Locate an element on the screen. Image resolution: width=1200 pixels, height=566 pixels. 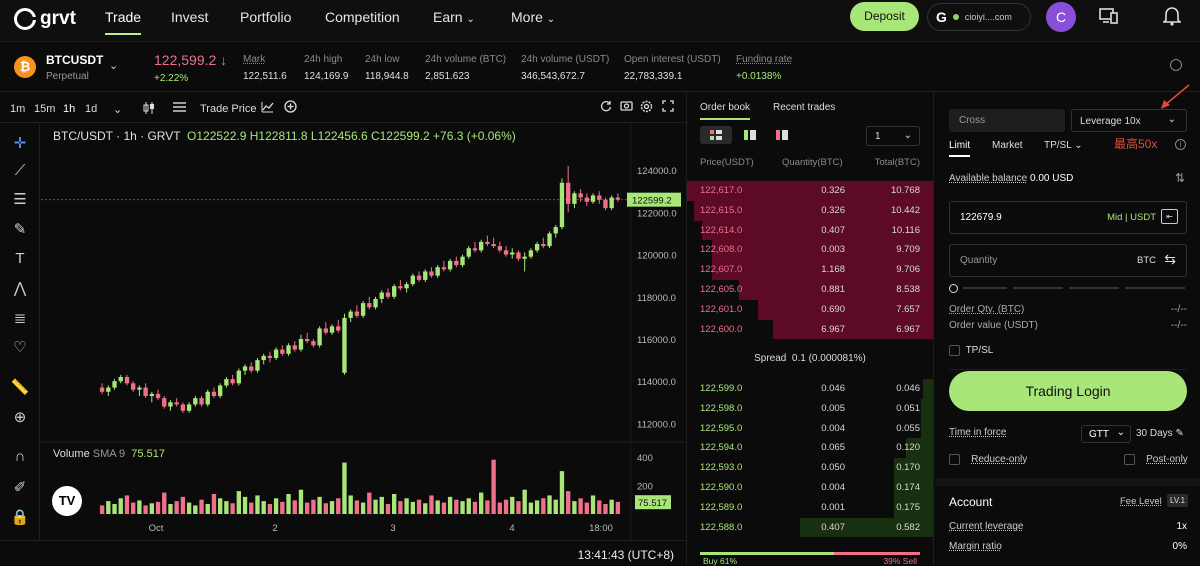
trading-login-button: Trading Login is located at coordinates (1068, 391).